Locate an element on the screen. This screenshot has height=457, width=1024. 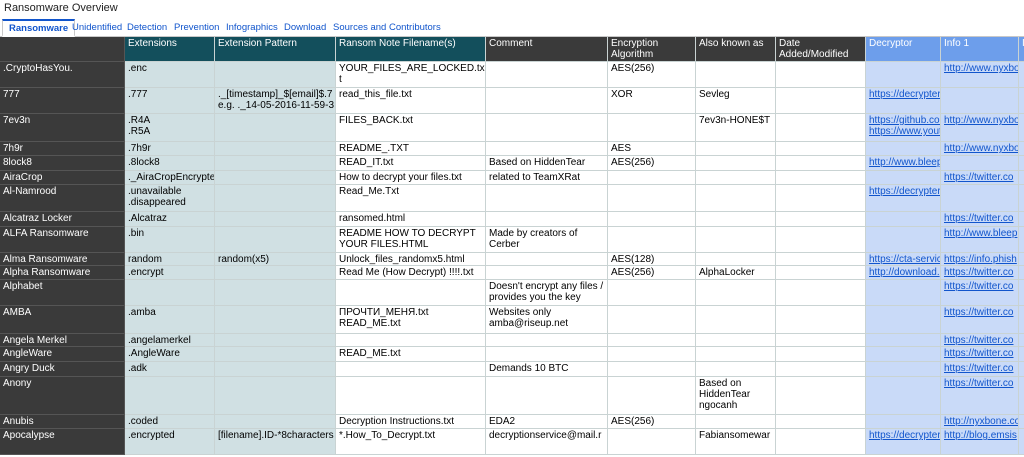
cell-also-known-as: AlphaLocker is located at coordinates (736, 273).